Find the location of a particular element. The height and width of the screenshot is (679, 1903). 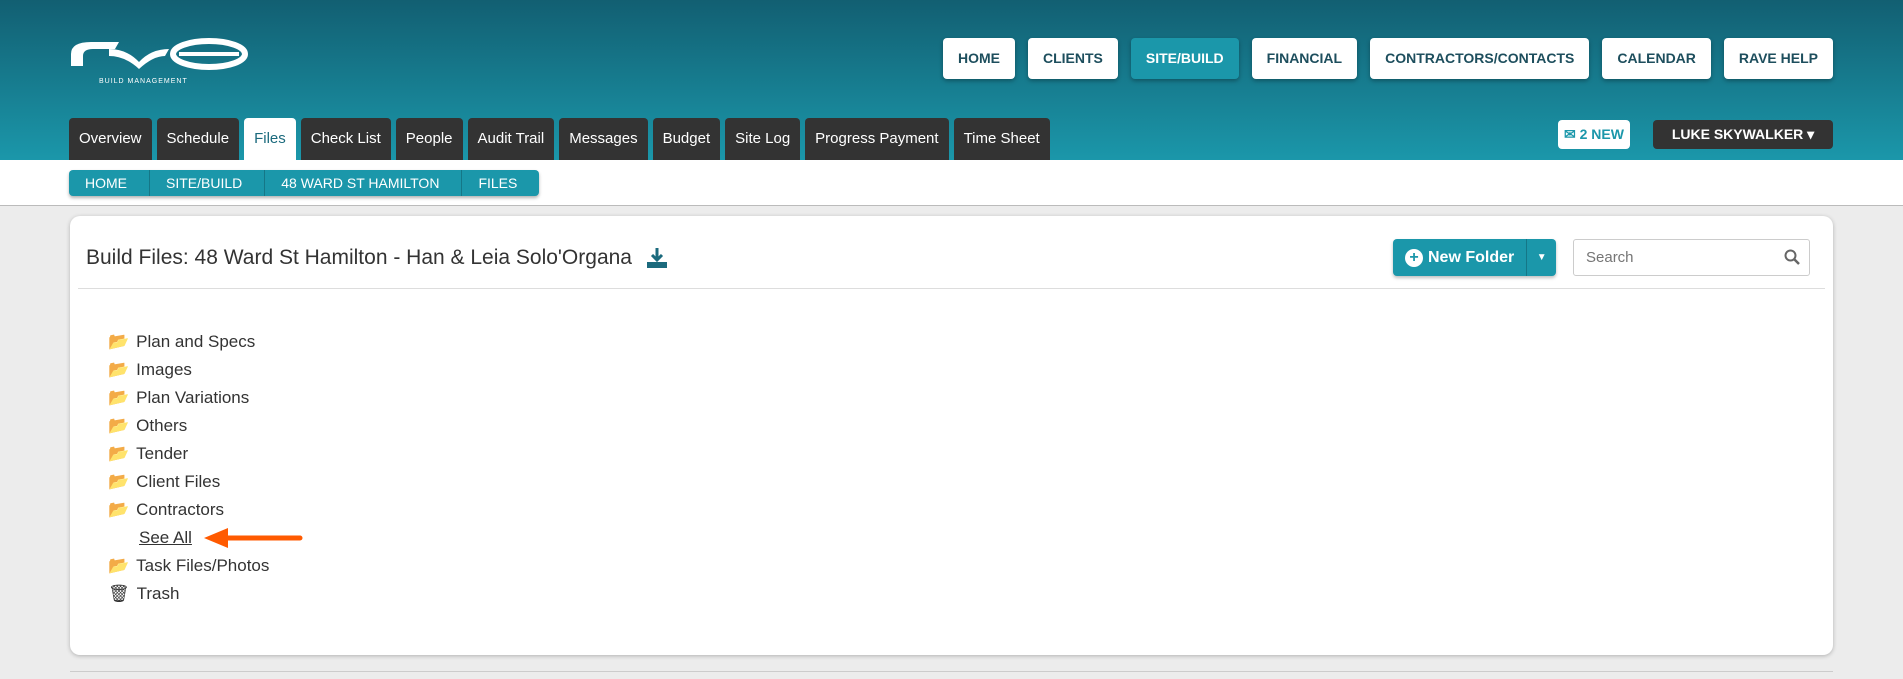

new-folder-button-group: + New Folder ▼ is located at coordinates (1475, 257).